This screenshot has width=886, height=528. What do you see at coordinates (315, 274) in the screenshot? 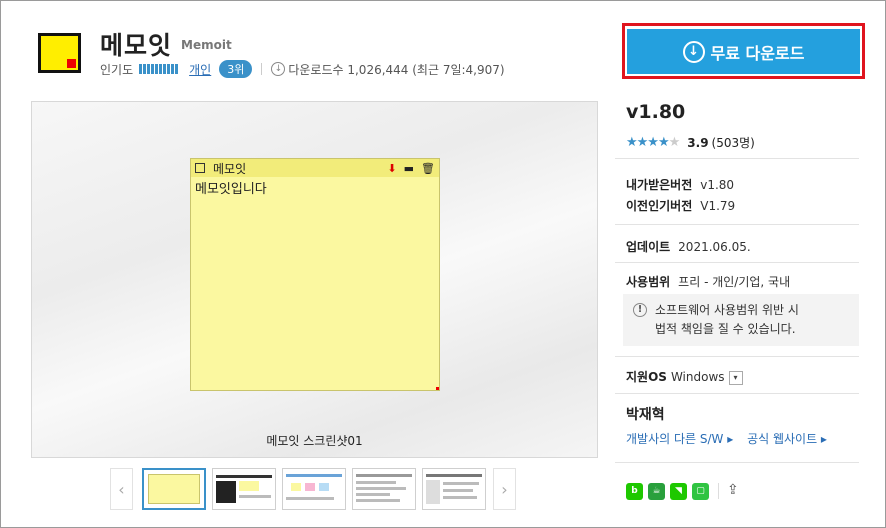
I see `sticky-note-preview: 메모잇 ⬇ ▬ 🗑 메모잇입니다` at bounding box center [315, 274].